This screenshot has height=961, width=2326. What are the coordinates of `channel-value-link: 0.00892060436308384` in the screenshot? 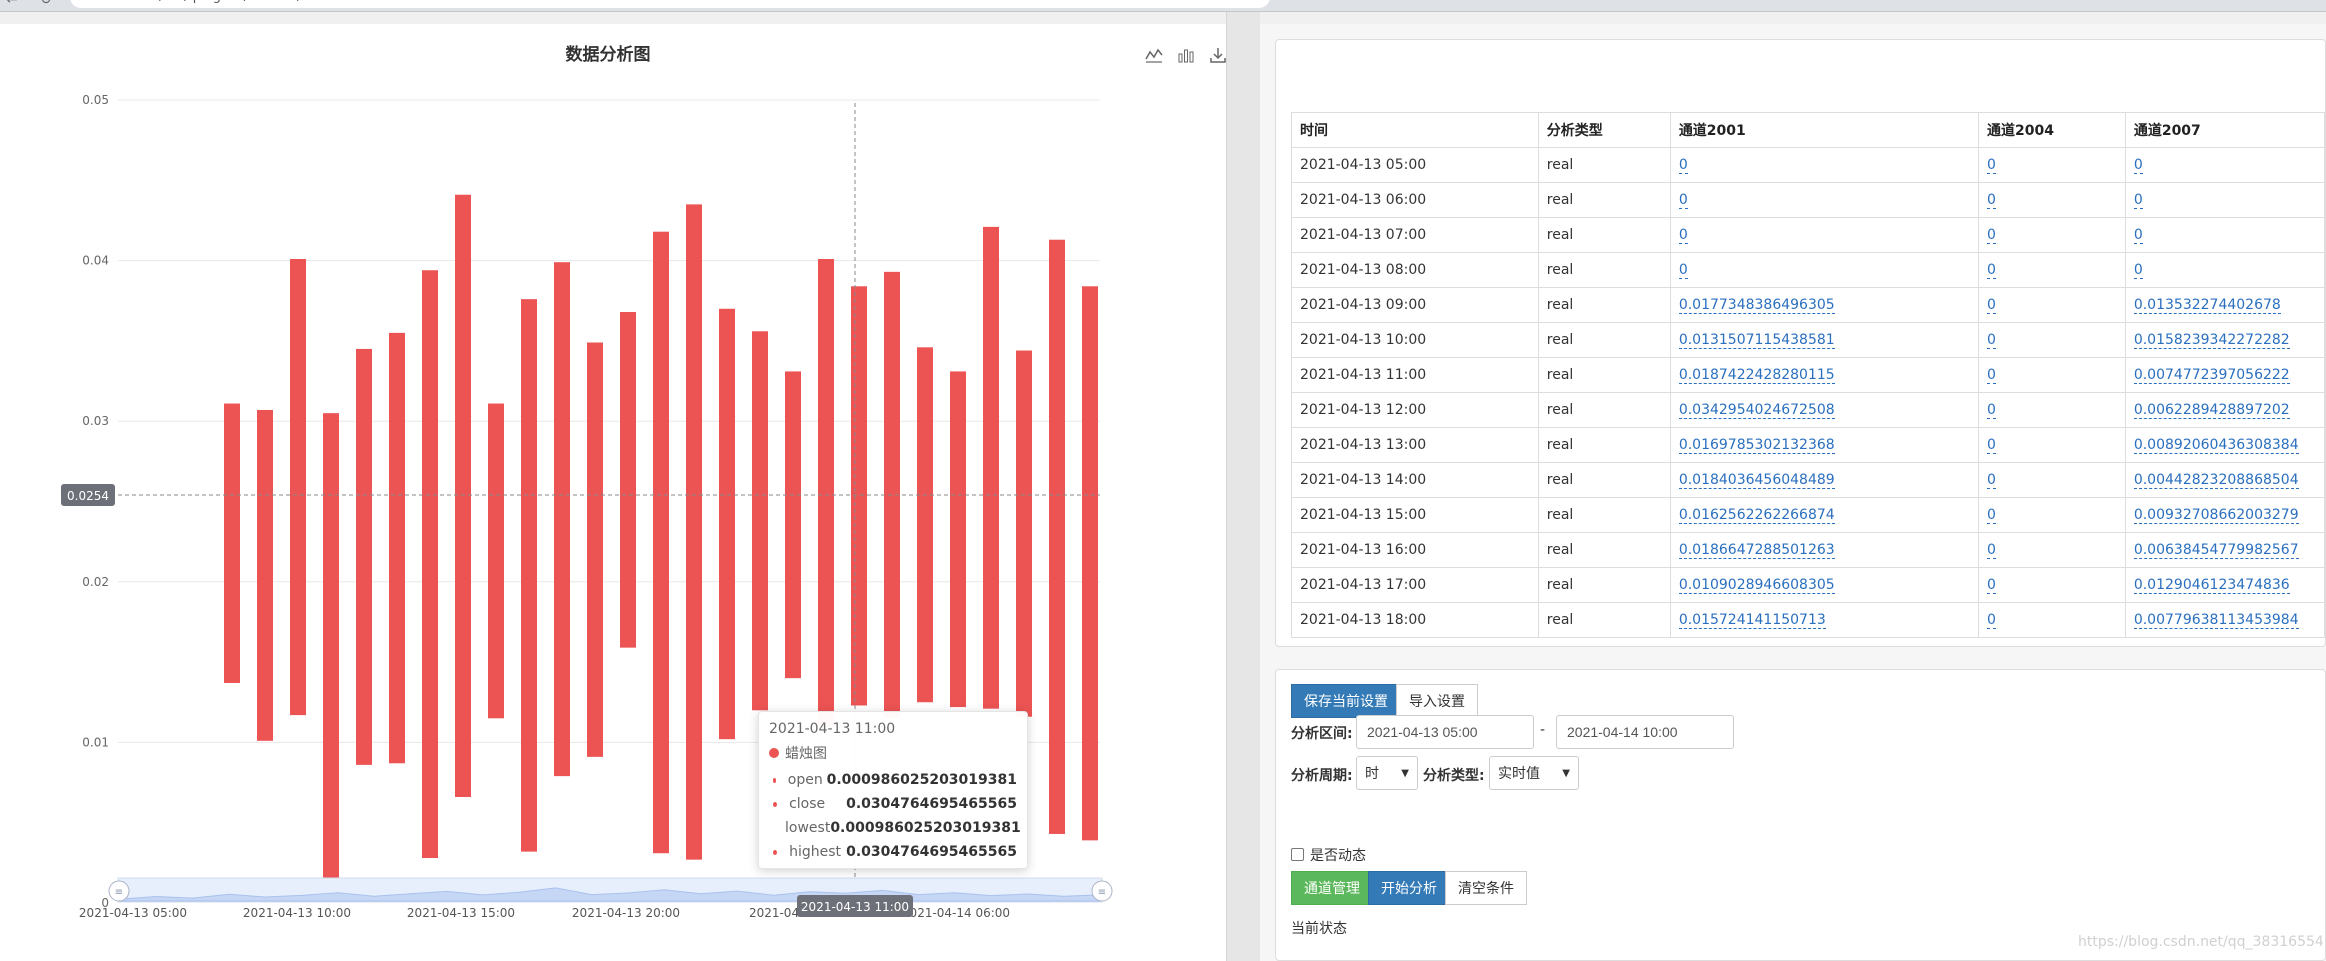 It's located at (2224, 445).